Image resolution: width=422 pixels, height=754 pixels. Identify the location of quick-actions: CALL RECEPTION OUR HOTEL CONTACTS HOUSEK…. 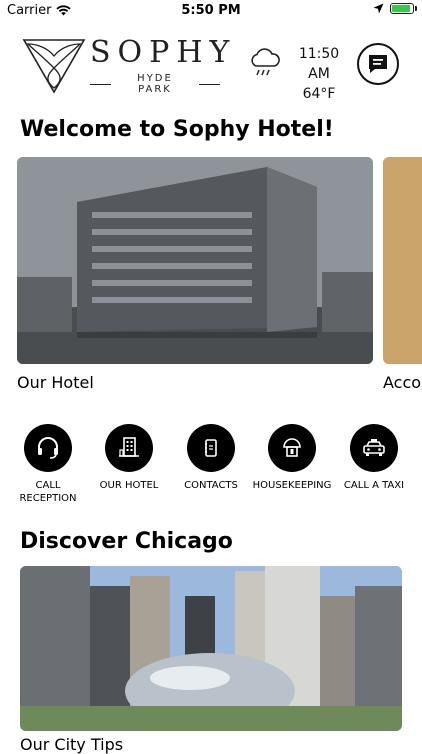
(211, 469).